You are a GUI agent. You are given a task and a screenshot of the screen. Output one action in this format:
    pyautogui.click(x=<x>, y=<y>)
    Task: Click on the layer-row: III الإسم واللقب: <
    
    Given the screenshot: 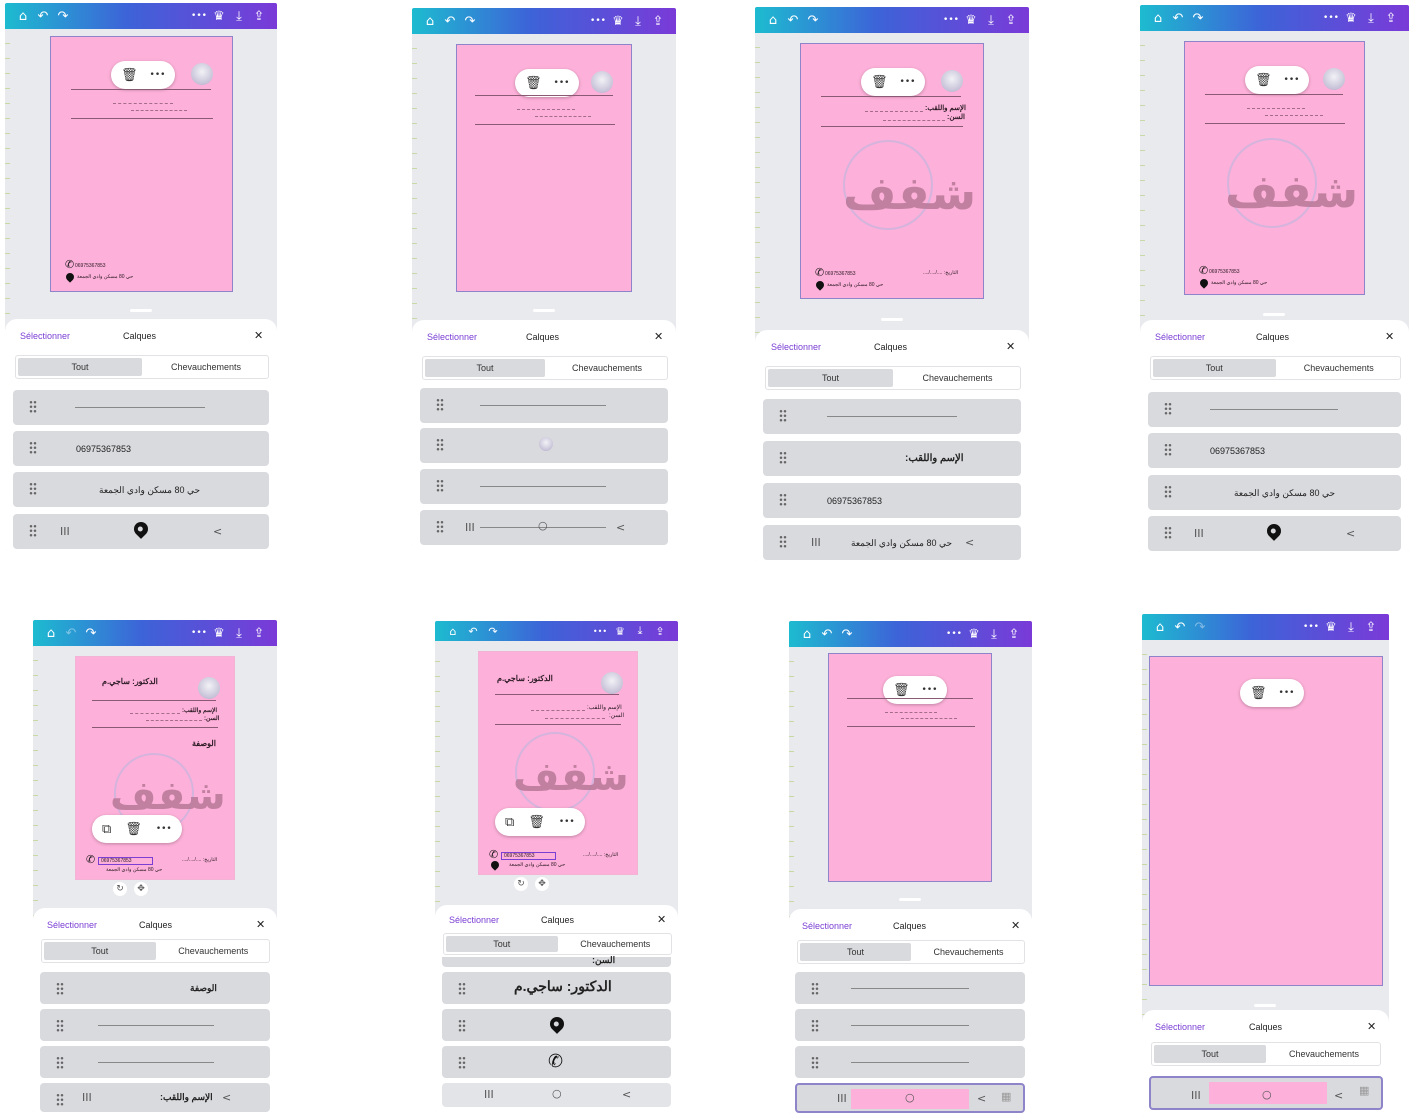 What is the action you would take?
    pyautogui.click(x=155, y=1097)
    